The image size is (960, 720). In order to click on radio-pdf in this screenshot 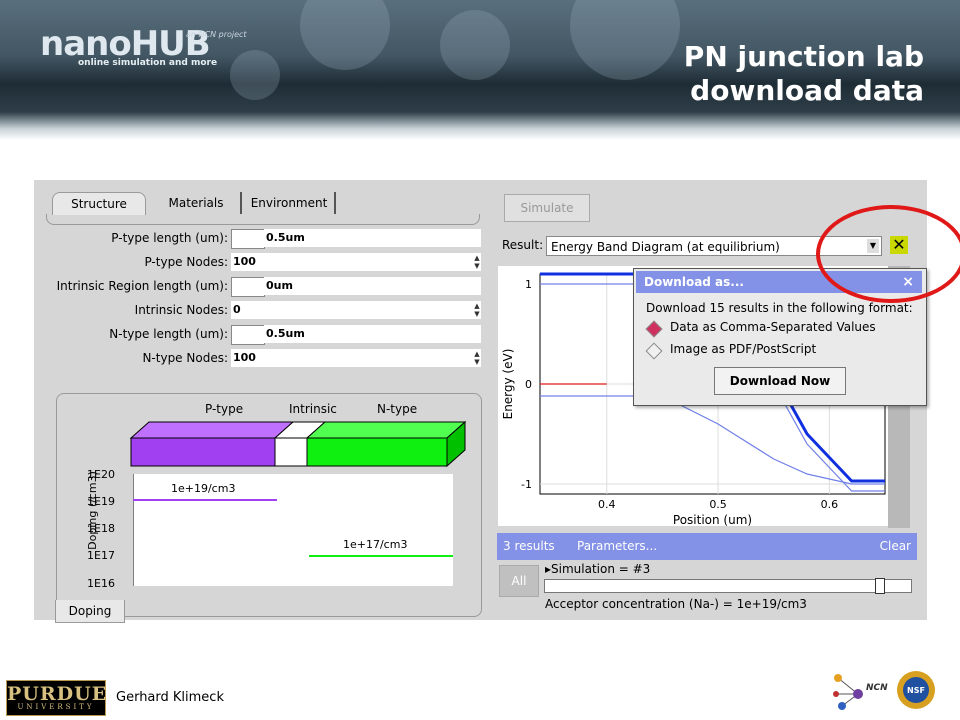, I will do `click(654, 351)`.